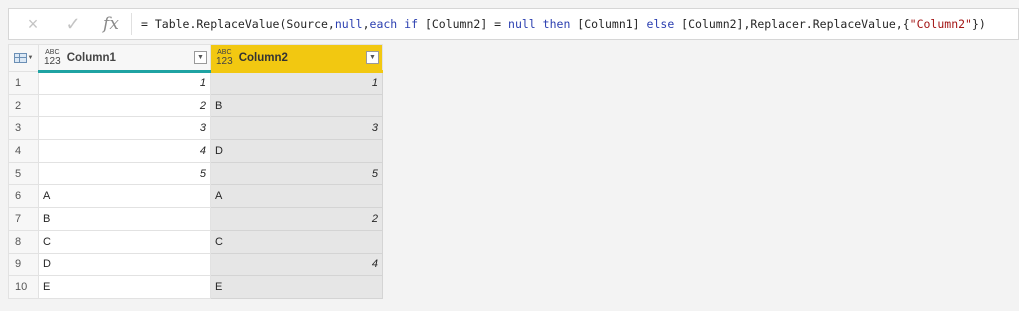  Describe the element at coordinates (23, 105) in the screenshot. I see `row-number: 2` at that location.